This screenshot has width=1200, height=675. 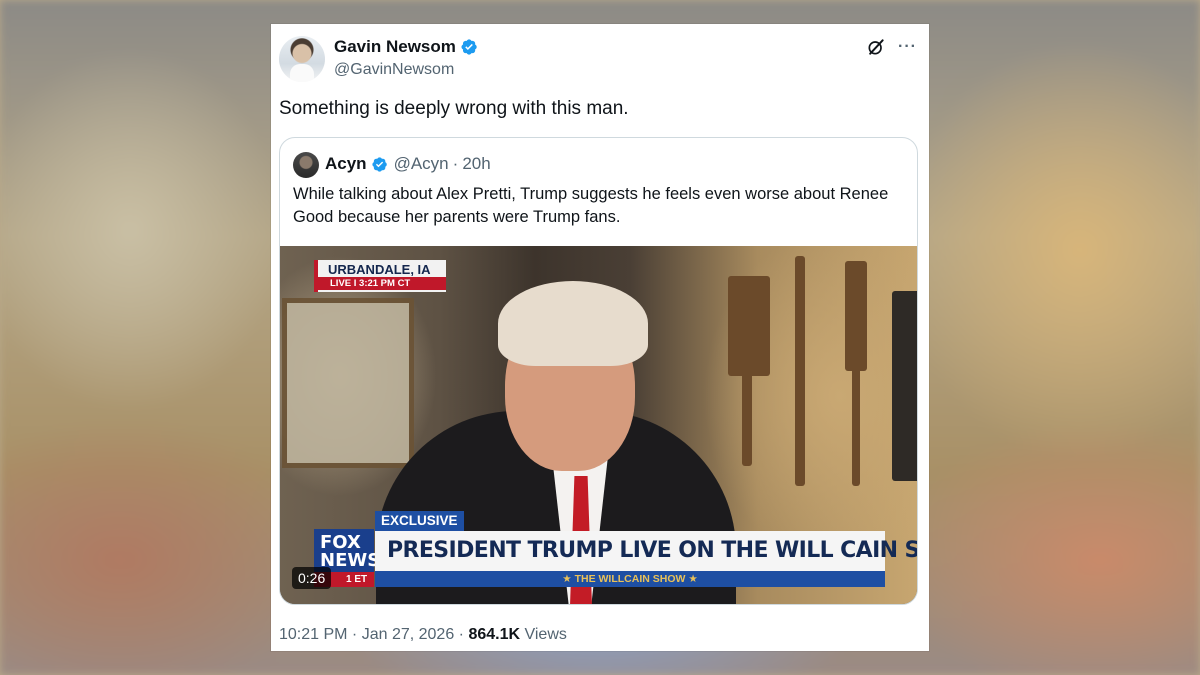 I want to click on location-bug: URBANDALE, IA LIVE I 3:21 PM CT, so click(x=380, y=276).